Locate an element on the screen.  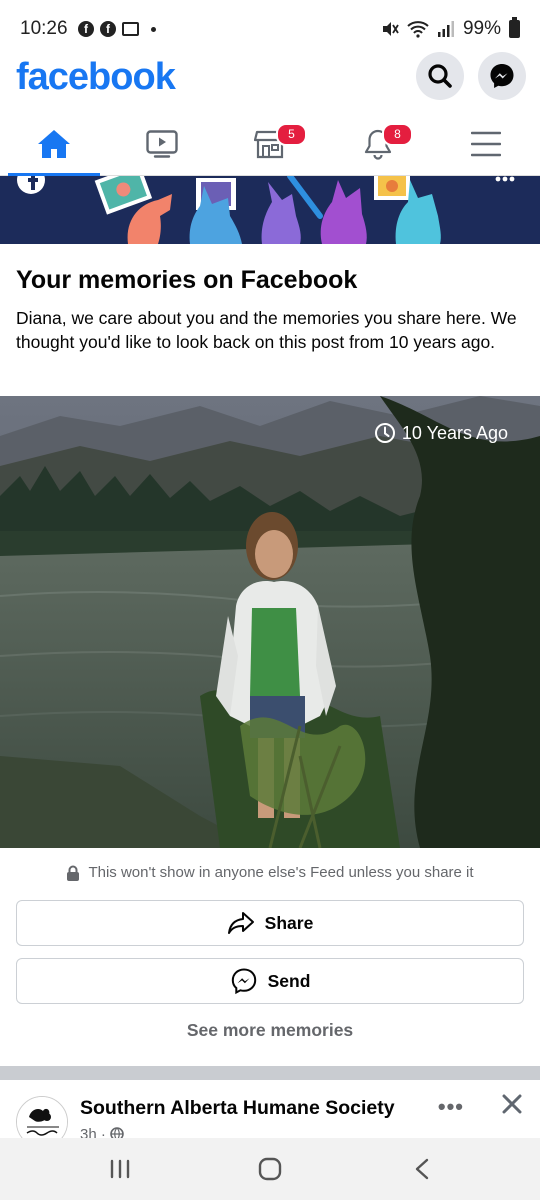
notifications-badge: 8 is located at coordinates (397, 134).